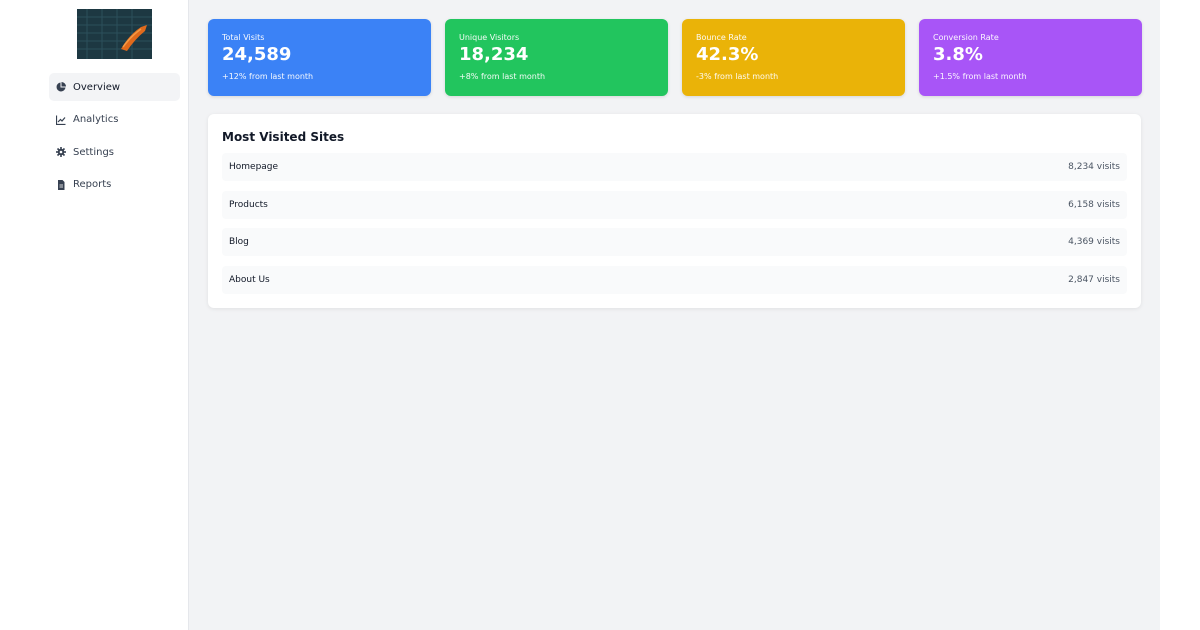  I want to click on stat-change: -3% from last month, so click(737, 76).